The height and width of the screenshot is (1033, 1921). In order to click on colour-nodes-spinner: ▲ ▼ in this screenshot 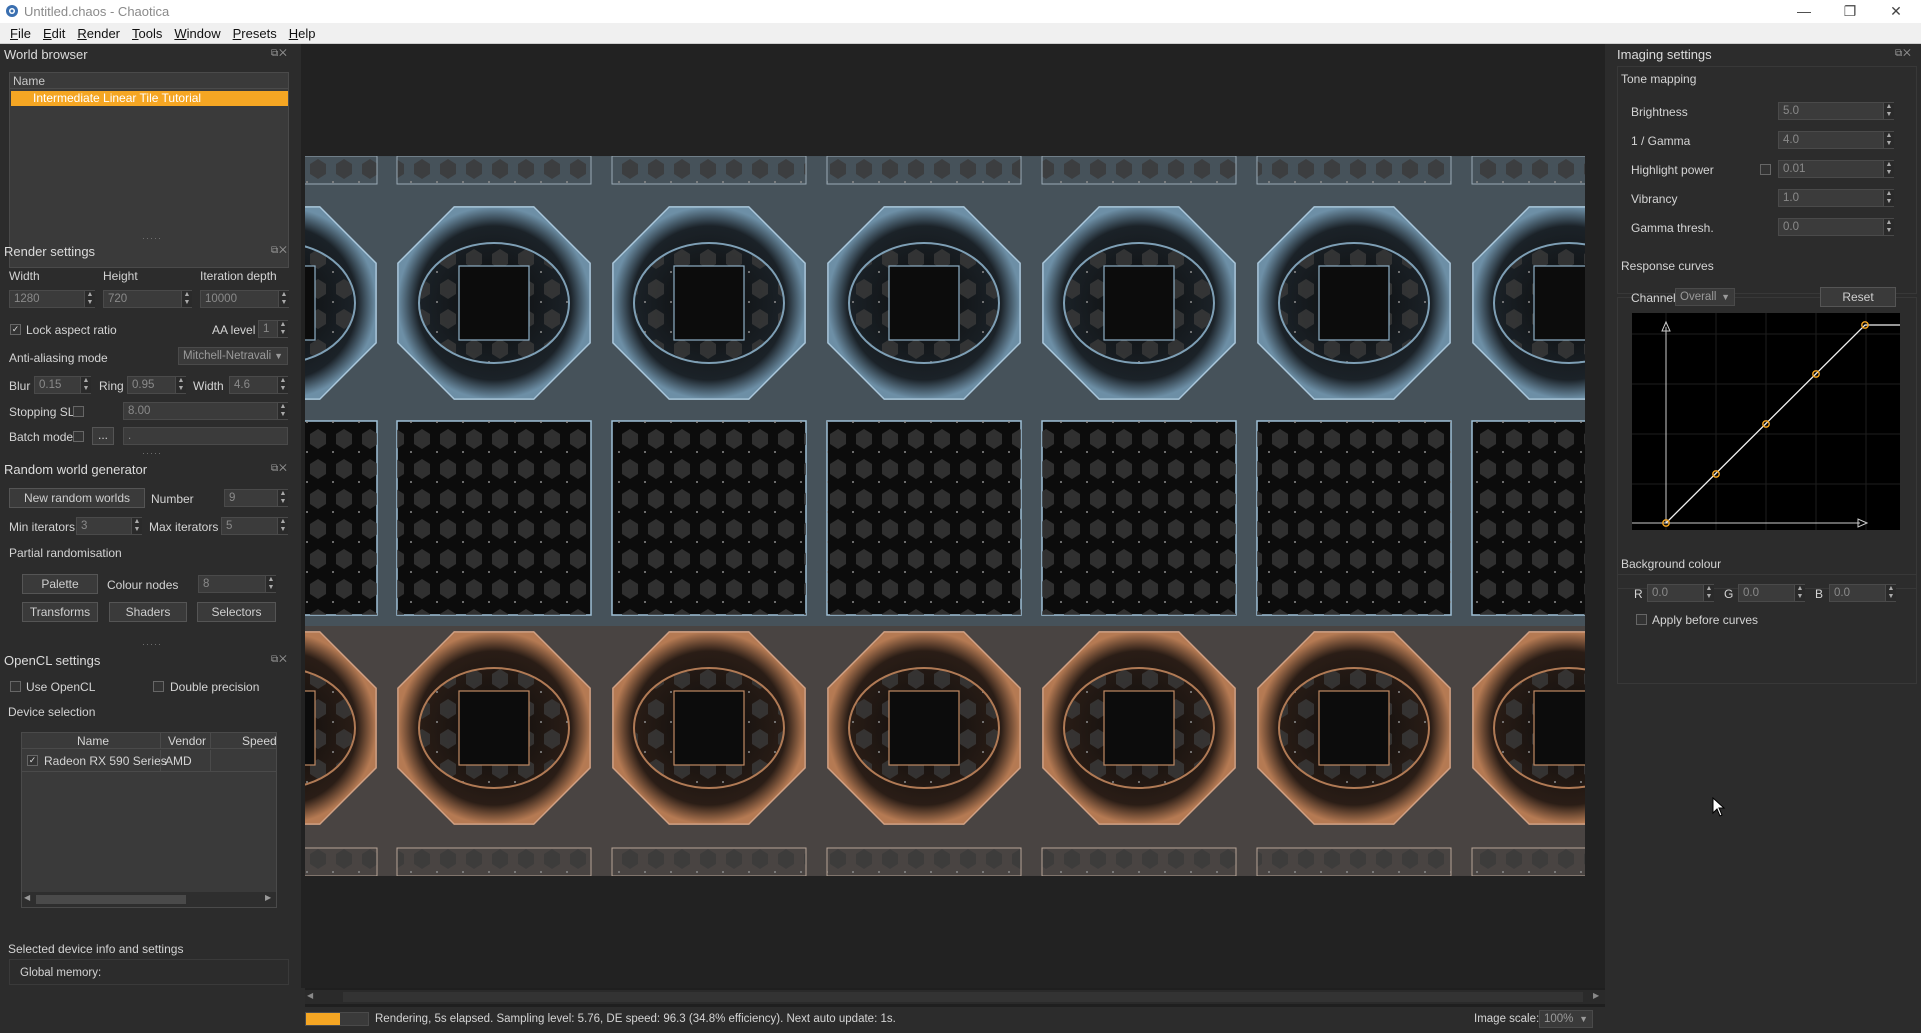, I will do `click(270, 584)`.